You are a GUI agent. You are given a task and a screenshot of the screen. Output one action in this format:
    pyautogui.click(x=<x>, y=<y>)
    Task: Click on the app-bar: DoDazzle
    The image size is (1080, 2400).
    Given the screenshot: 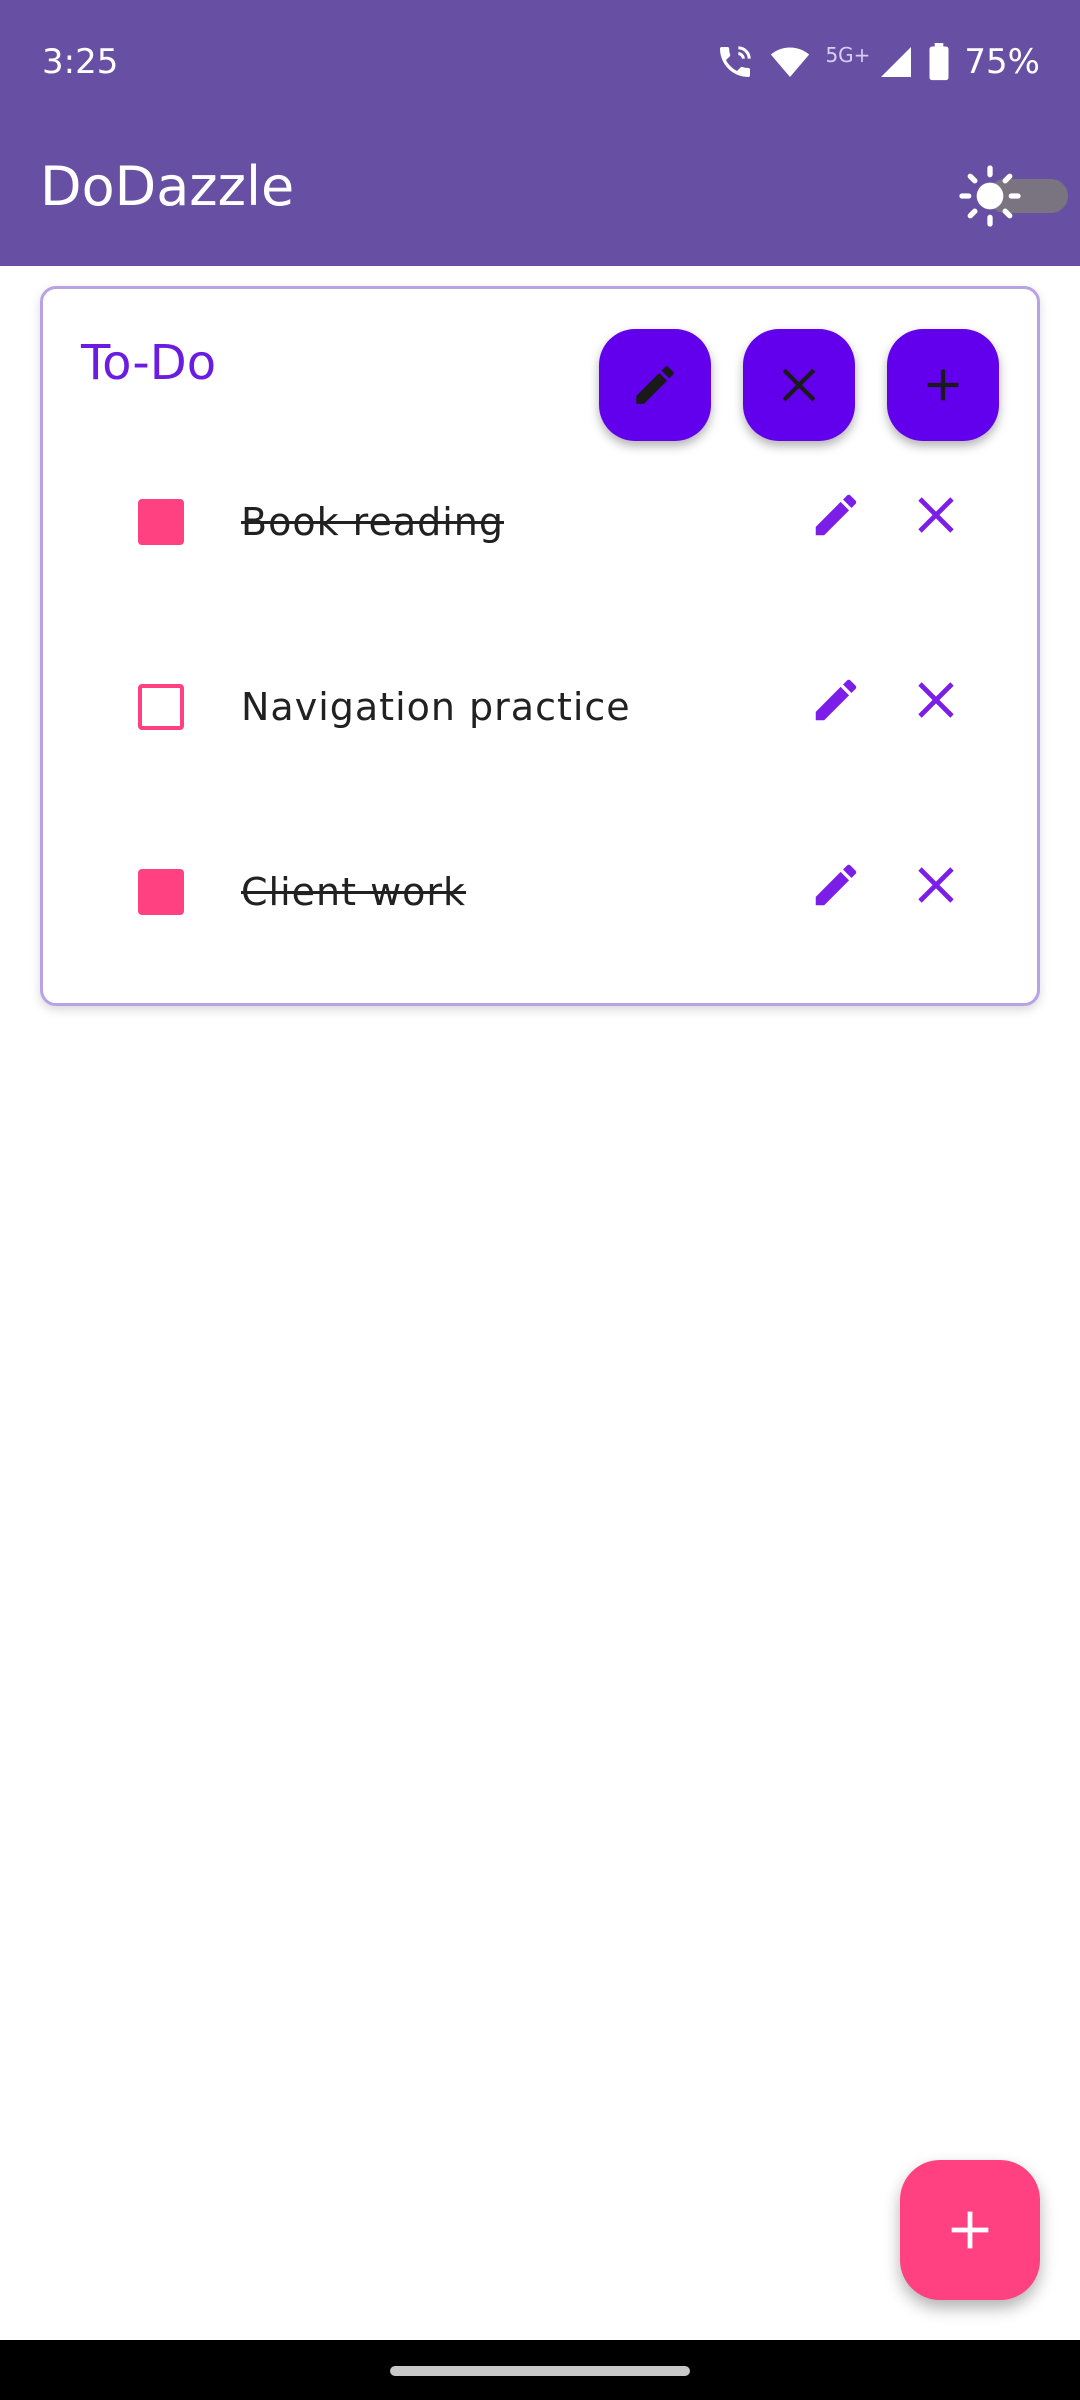 What is the action you would take?
    pyautogui.click(x=540, y=196)
    